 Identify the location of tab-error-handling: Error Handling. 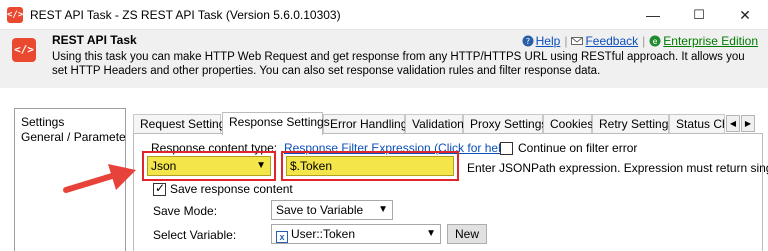
(365, 124).